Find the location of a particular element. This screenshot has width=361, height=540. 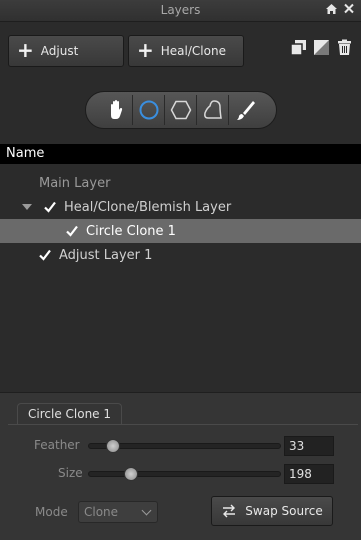

feather-slider-handle is located at coordinates (112, 446).